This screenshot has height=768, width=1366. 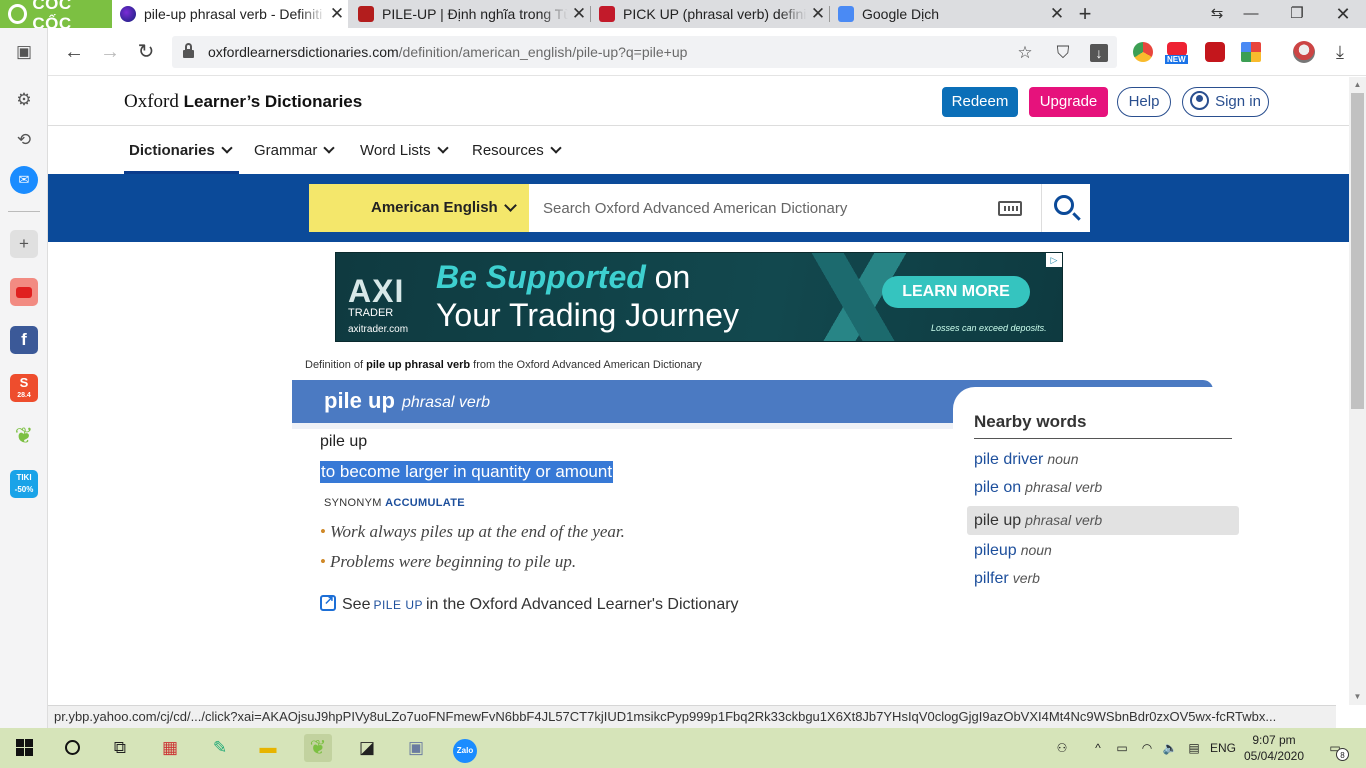 I want to click on example-text: Problems were beginning to pile up., so click(x=453, y=561).